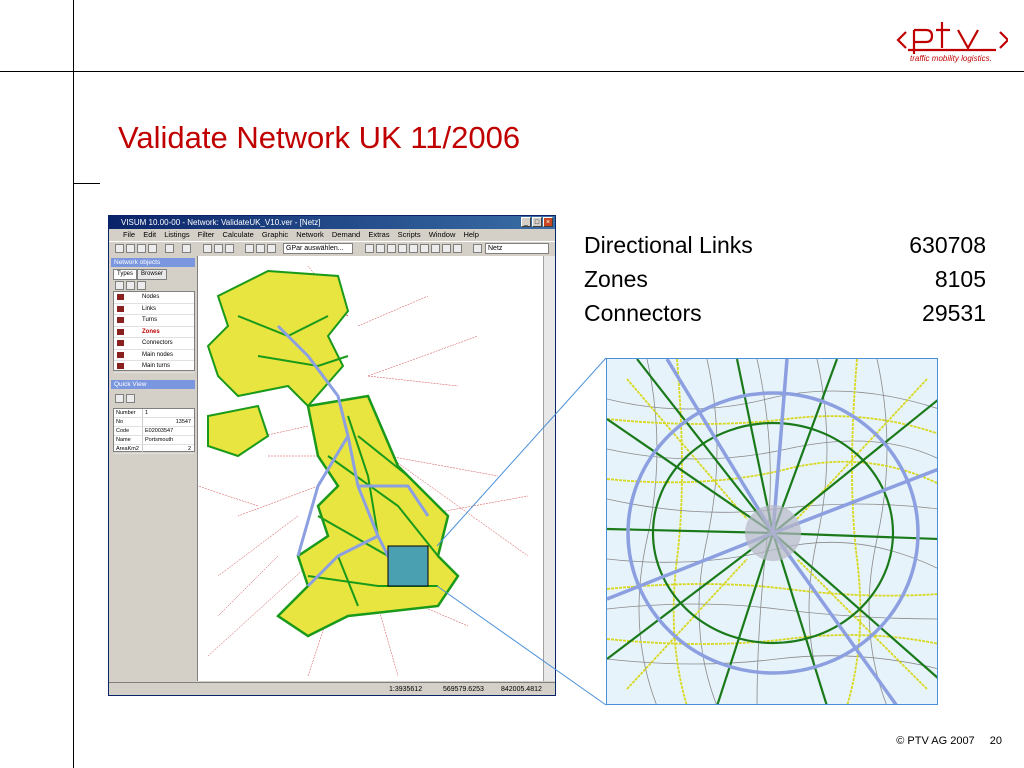  I want to click on crosshair-icon, so click(119, 285).